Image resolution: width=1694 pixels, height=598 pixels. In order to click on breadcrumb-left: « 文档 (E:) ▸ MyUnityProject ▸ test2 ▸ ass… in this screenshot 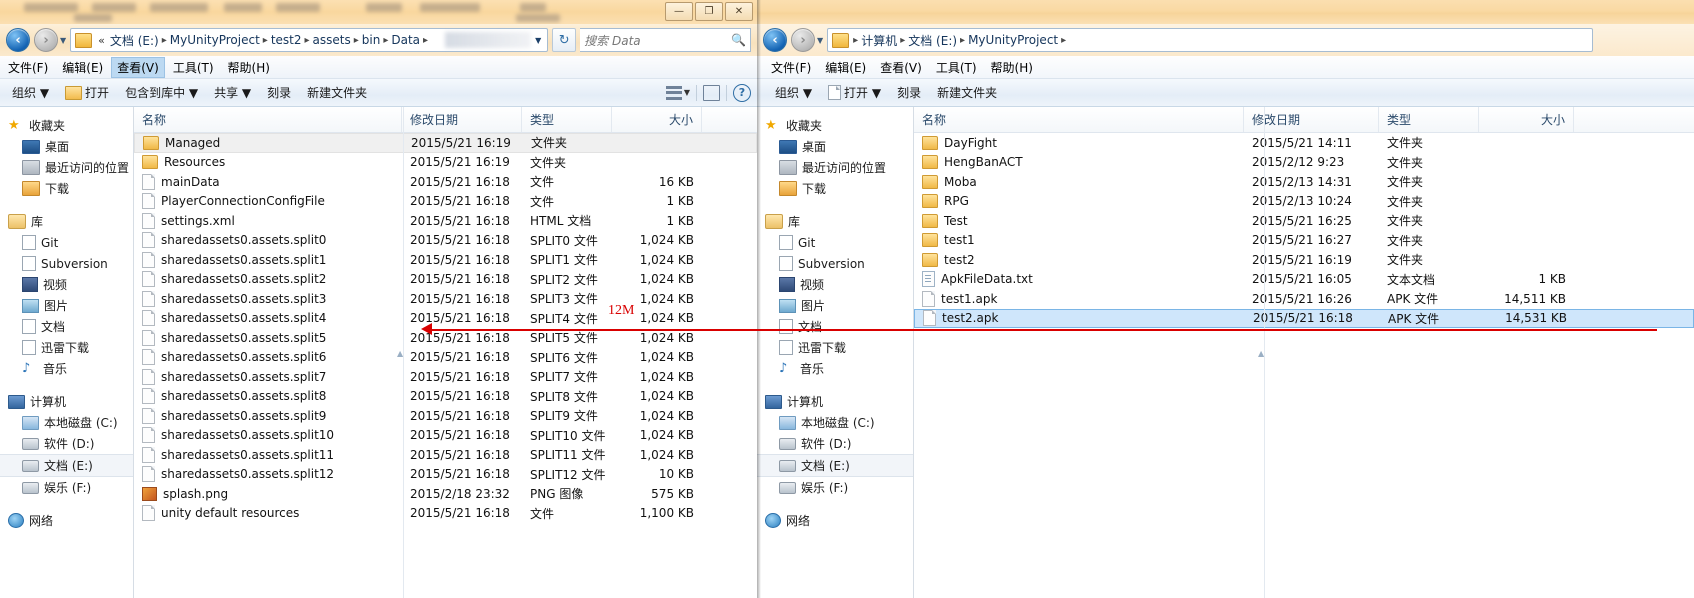, I will do `click(309, 40)`.